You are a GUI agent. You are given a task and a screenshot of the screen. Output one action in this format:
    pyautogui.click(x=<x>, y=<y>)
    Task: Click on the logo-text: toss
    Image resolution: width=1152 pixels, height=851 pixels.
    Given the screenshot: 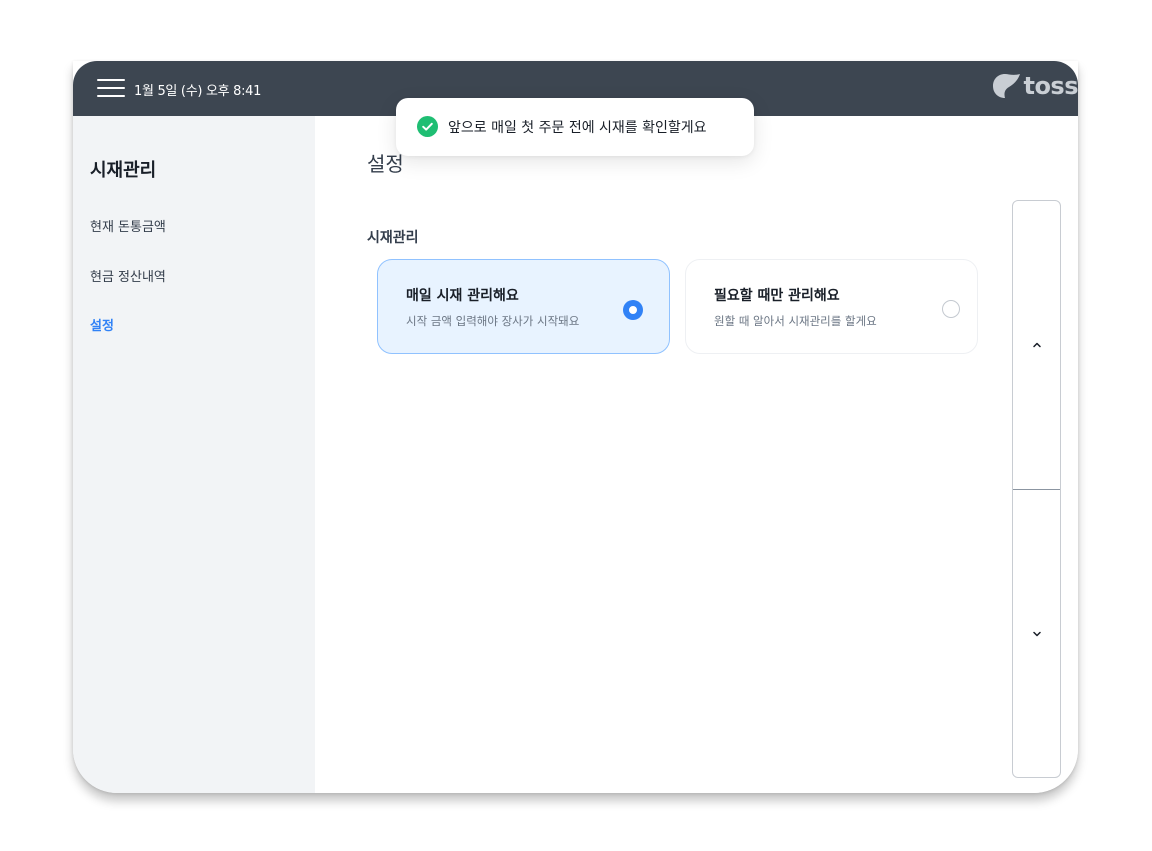 What is the action you would take?
    pyautogui.click(x=1050, y=86)
    